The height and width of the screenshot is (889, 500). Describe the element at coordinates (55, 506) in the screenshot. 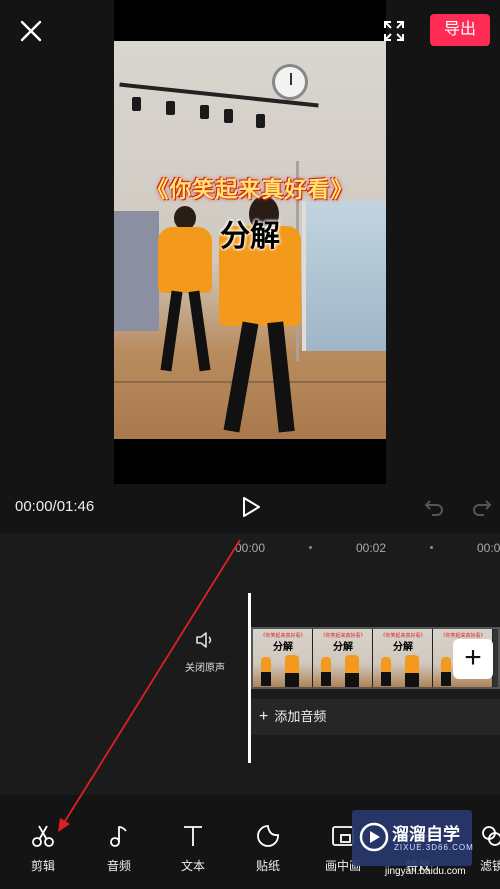

I see `playback-time: 00:00/01:46` at that location.